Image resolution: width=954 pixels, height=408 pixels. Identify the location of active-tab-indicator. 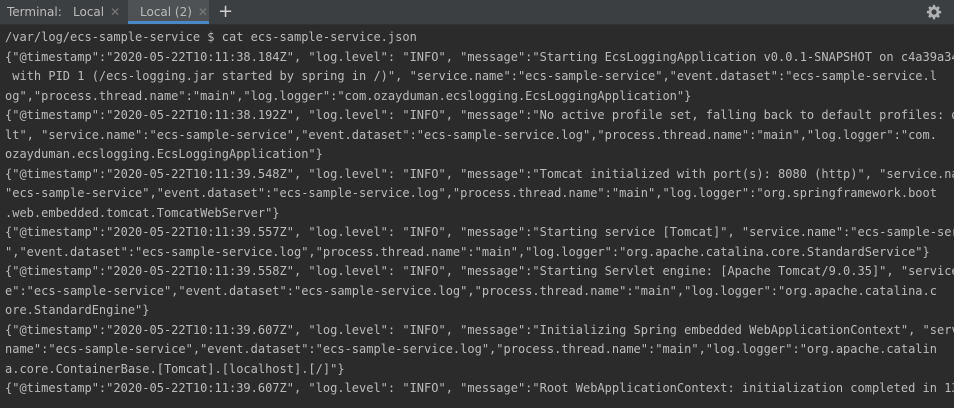
(168, 22).